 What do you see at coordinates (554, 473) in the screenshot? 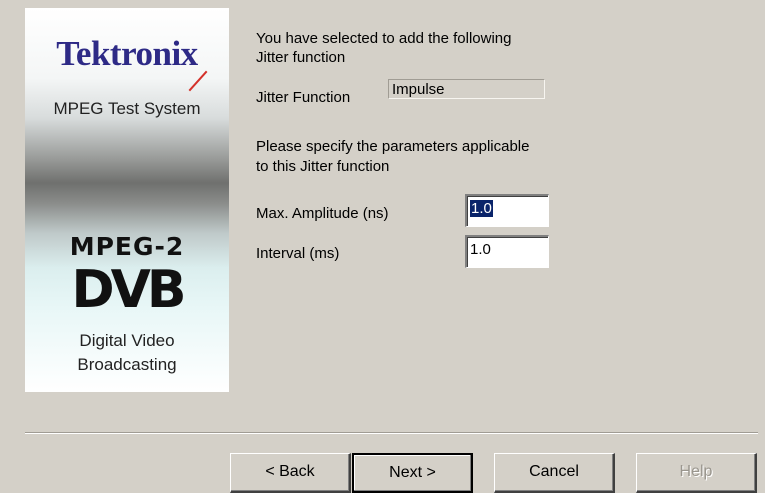
I see `cancel-button: Cancel` at bounding box center [554, 473].